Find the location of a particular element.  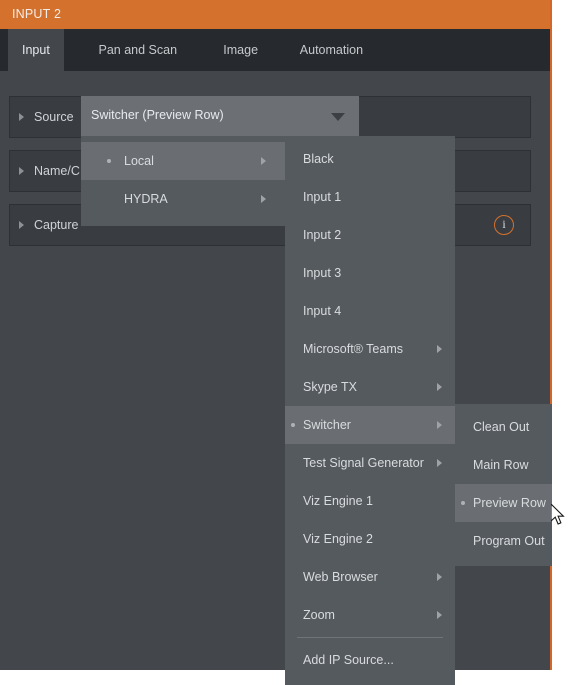

menu-item-microsoft-teams: Microsoft® Teams is located at coordinates (370, 349).